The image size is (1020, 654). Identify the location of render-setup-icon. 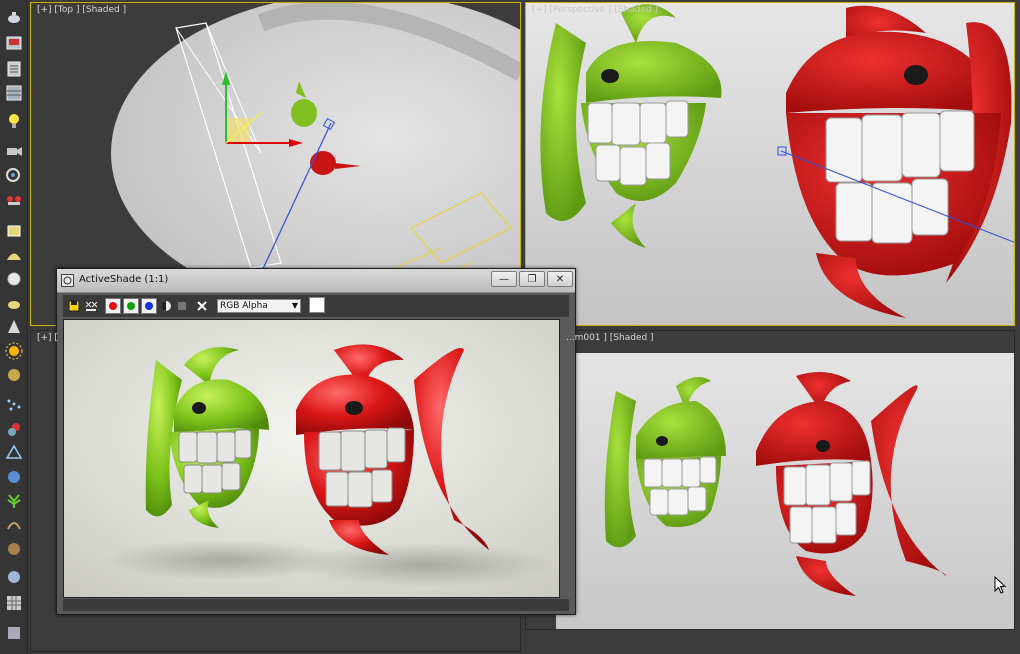
(14, 43).